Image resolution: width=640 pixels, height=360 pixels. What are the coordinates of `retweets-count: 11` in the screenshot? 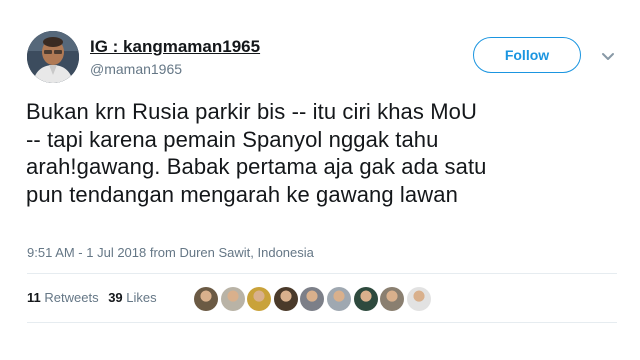 It's located at (34, 297).